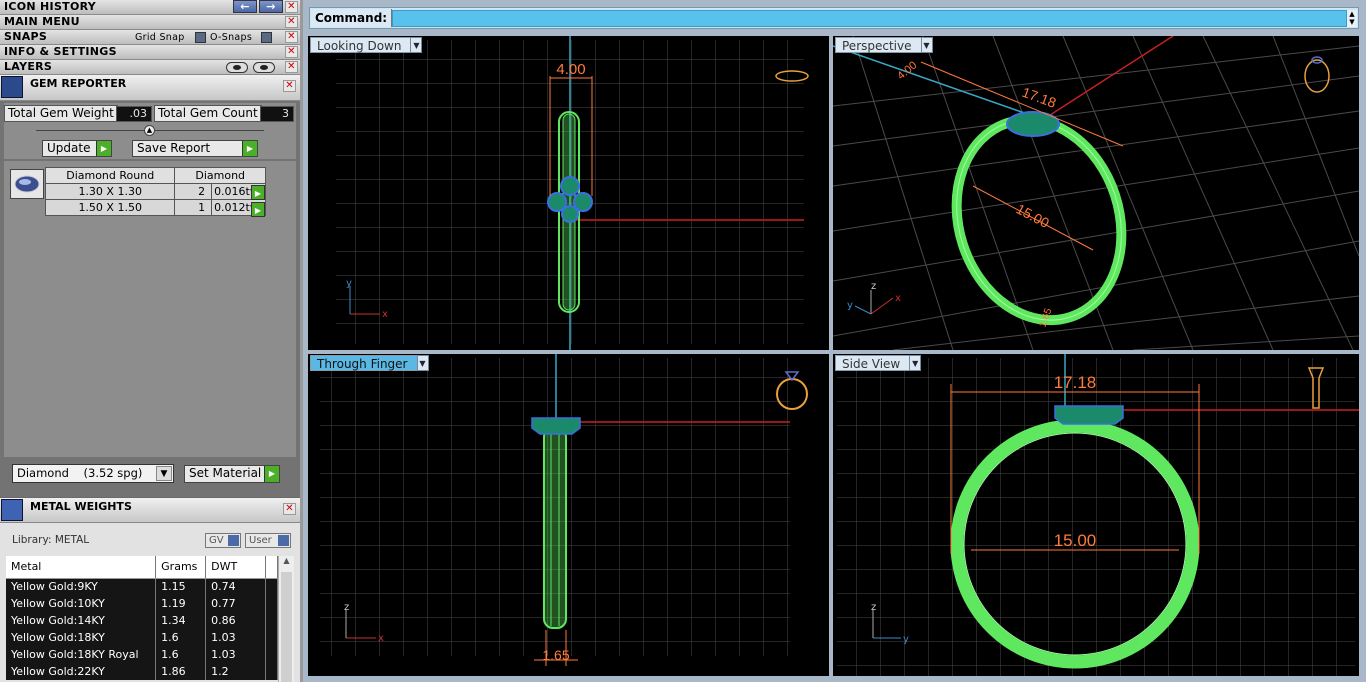 This screenshot has width=1366, height=682. I want to click on main-menu-label: MAIN MENU, so click(42, 21).